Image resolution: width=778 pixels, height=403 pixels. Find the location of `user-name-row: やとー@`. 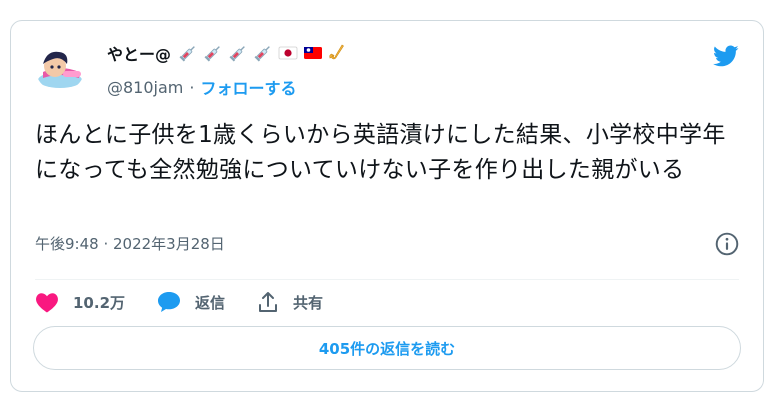

user-name-row: やとー@ is located at coordinates (227, 53).